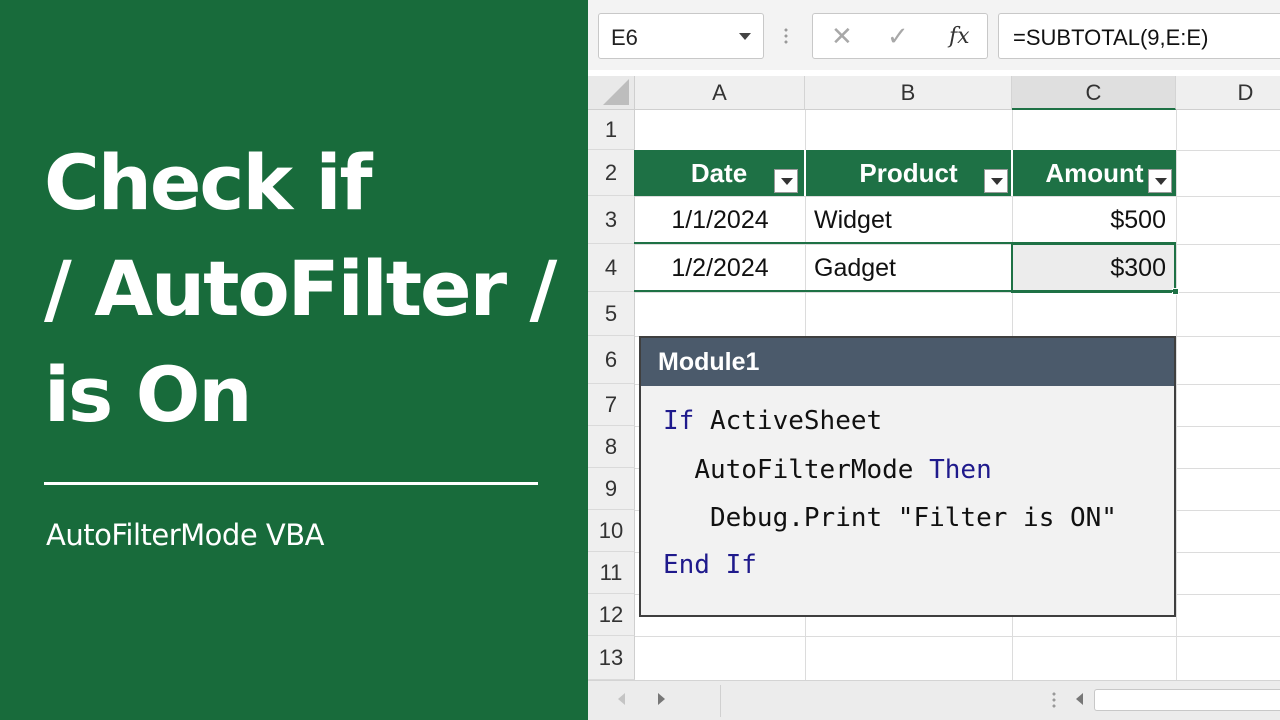 This screenshot has height=720, width=1280. Describe the element at coordinates (842, 36) in the screenshot. I see `cancel-icon: ✕` at that location.